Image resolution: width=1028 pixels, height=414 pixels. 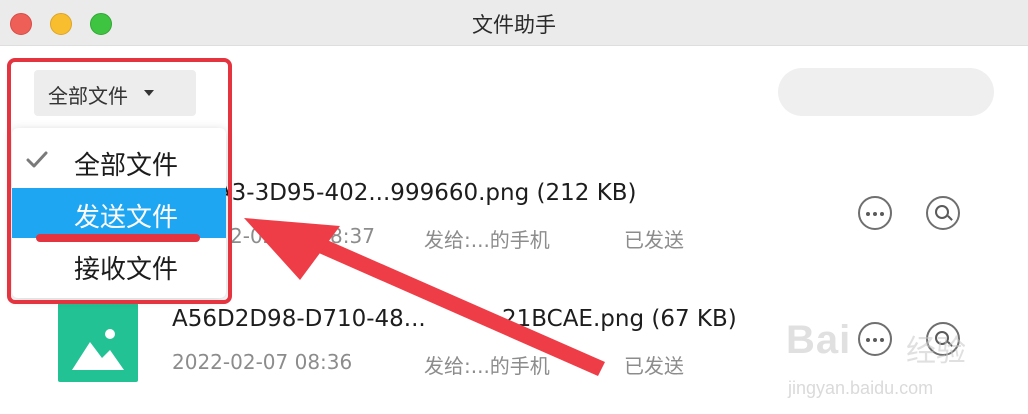 I want to click on menu-item-label: 接收文件, so click(x=126, y=270).